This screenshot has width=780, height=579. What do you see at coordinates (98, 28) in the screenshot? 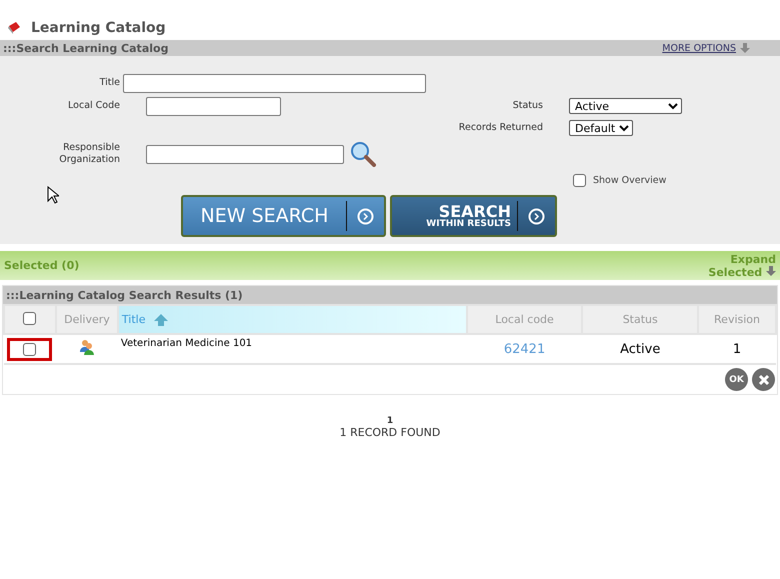
I see `page-title: Learning Catalog` at bounding box center [98, 28].